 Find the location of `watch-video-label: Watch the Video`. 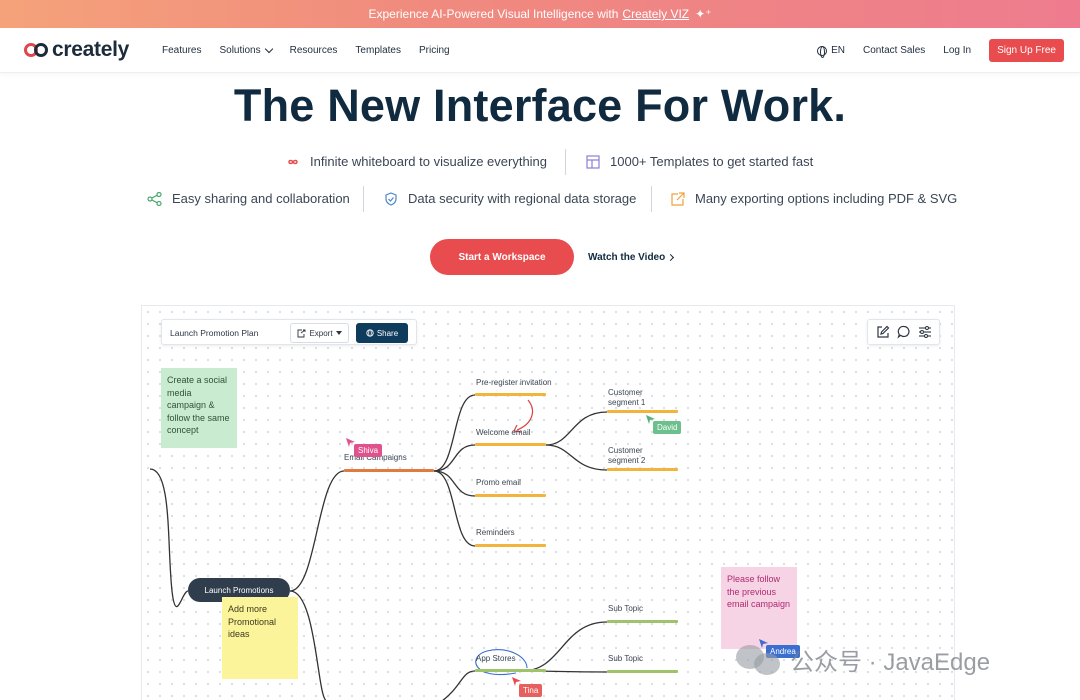

watch-video-label: Watch the Video is located at coordinates (627, 257).